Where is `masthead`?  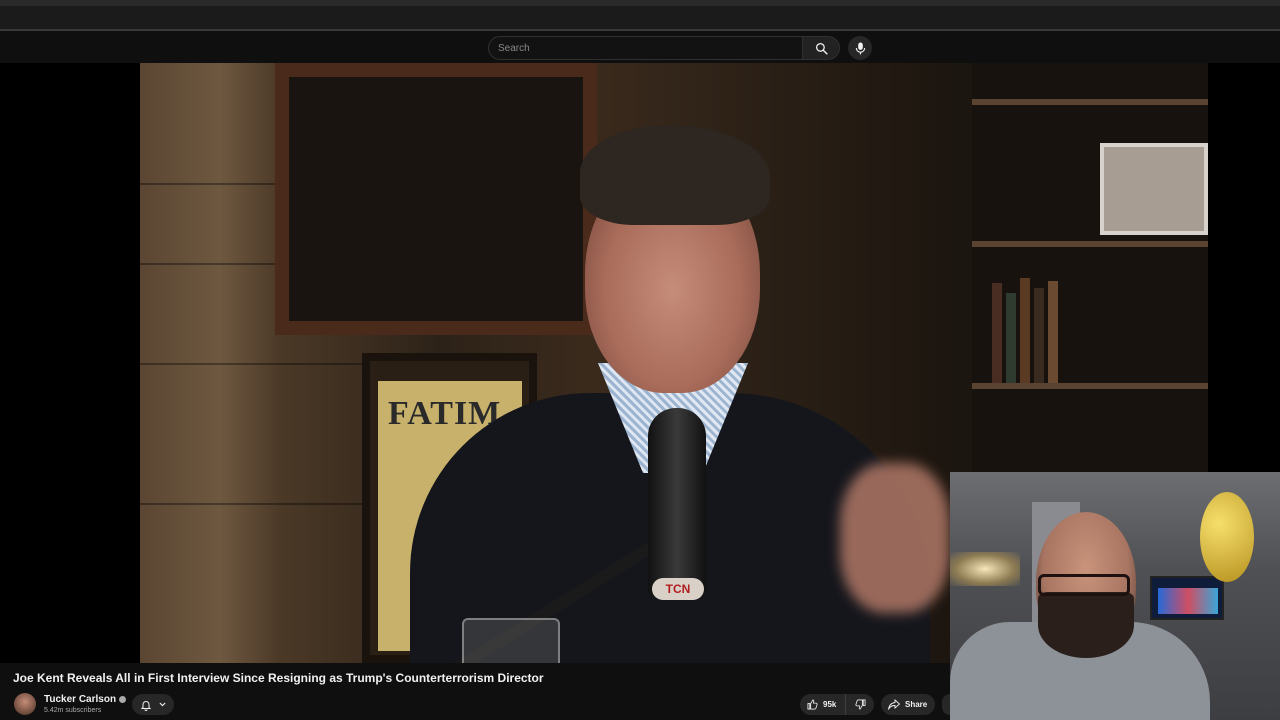 masthead is located at coordinates (640, 47).